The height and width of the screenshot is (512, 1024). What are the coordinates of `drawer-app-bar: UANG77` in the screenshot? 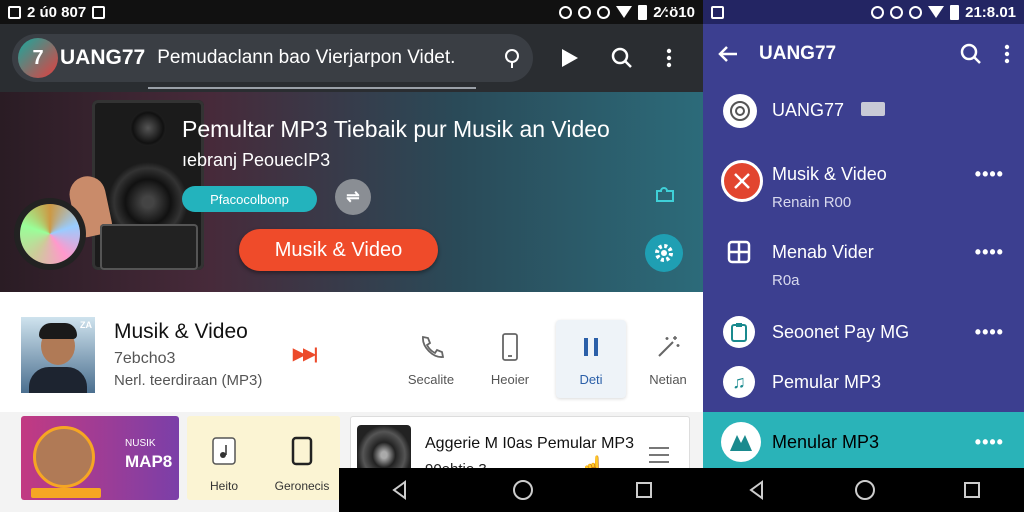 It's located at (863, 54).